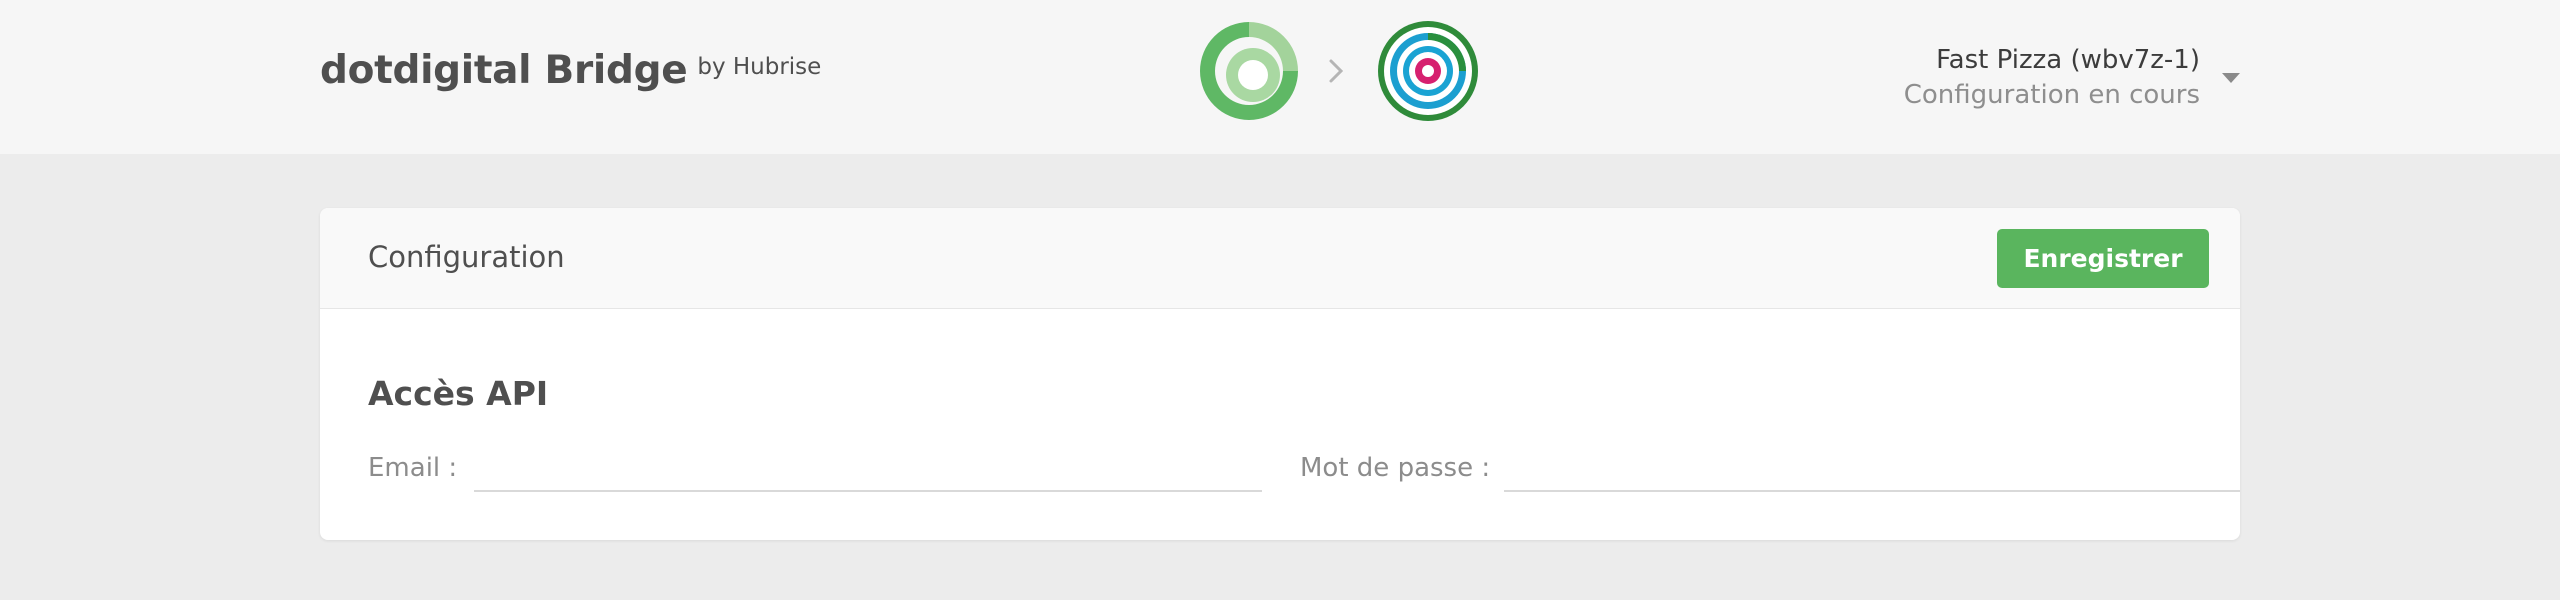 This screenshot has height=600, width=2560. What do you see at coordinates (868, 468) in the screenshot?
I see `email-field` at bounding box center [868, 468].